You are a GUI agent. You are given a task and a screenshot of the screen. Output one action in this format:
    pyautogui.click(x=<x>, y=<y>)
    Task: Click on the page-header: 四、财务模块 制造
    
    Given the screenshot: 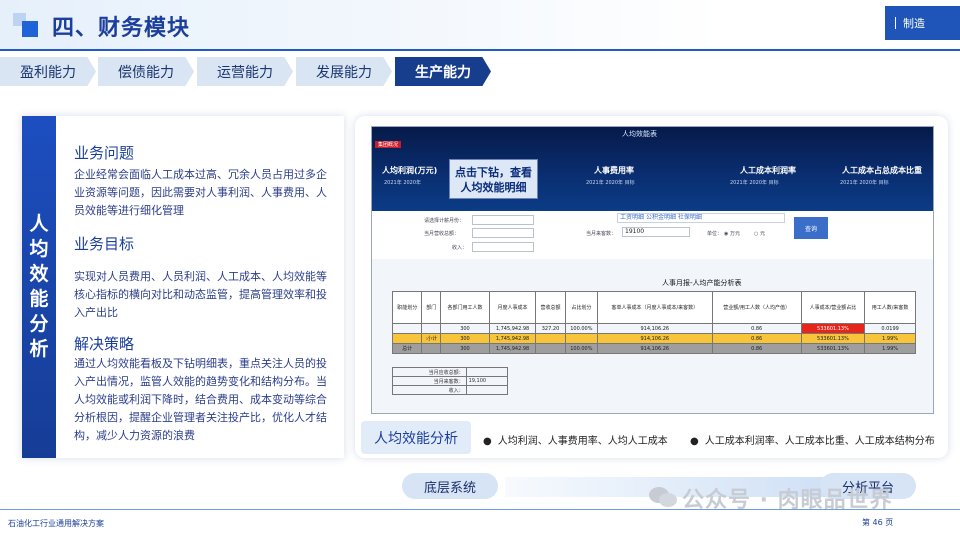 What is the action you would take?
    pyautogui.click(x=480, y=25)
    